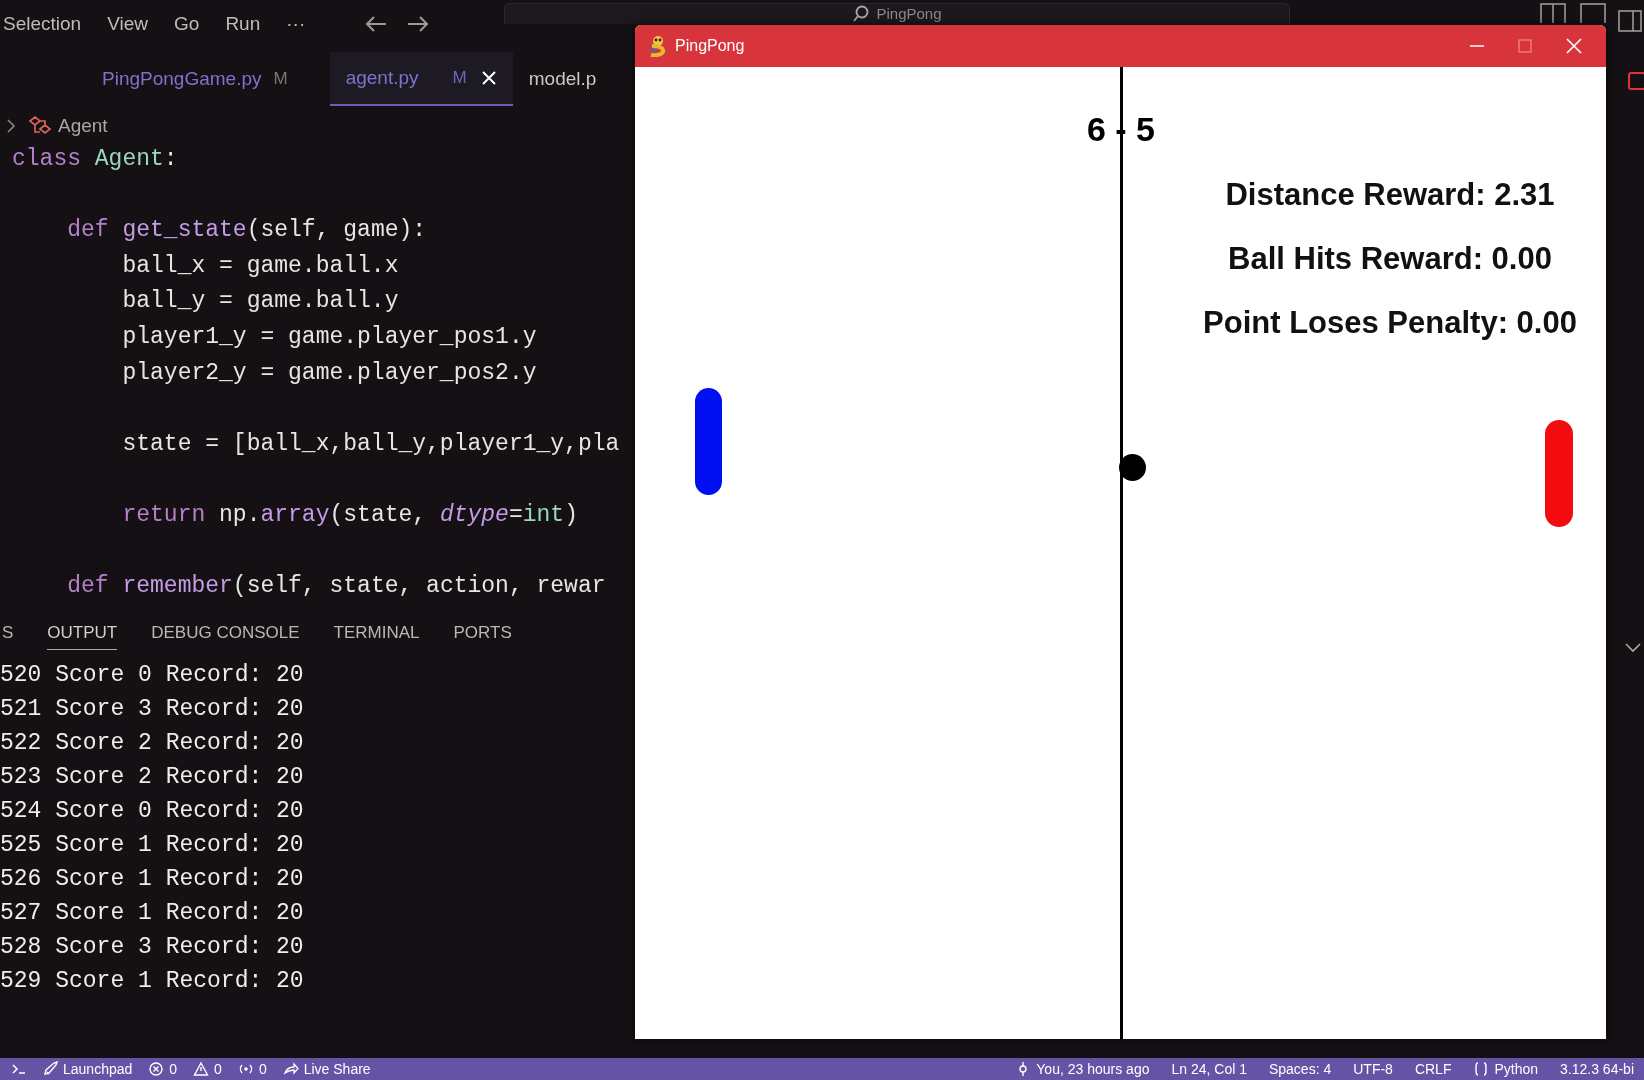  Describe the element at coordinates (336, 587) in the screenshot. I see `code-line: def remember(self, state, action, rewar` at that location.